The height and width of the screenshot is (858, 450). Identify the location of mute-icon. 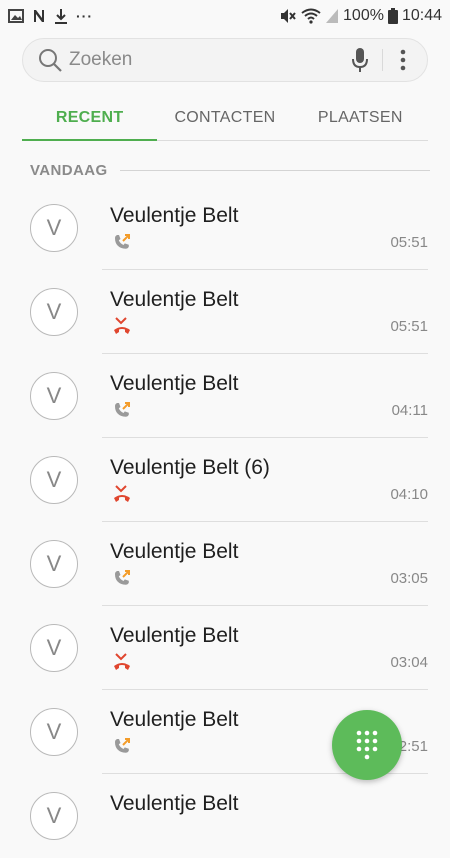
(288, 16).